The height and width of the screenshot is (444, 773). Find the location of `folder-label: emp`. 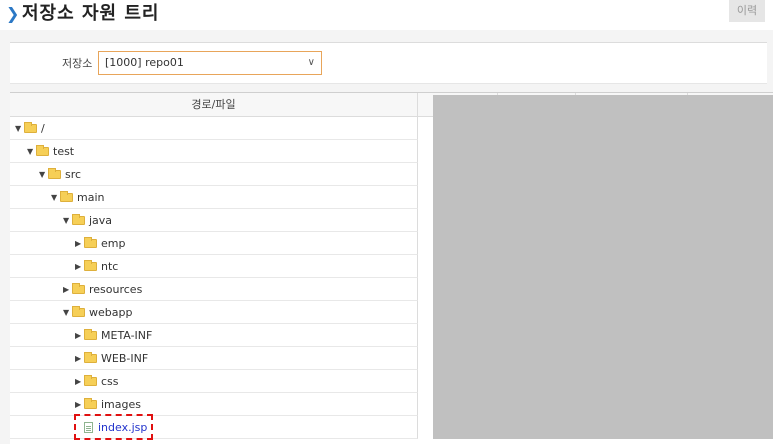

folder-label: emp is located at coordinates (113, 243).